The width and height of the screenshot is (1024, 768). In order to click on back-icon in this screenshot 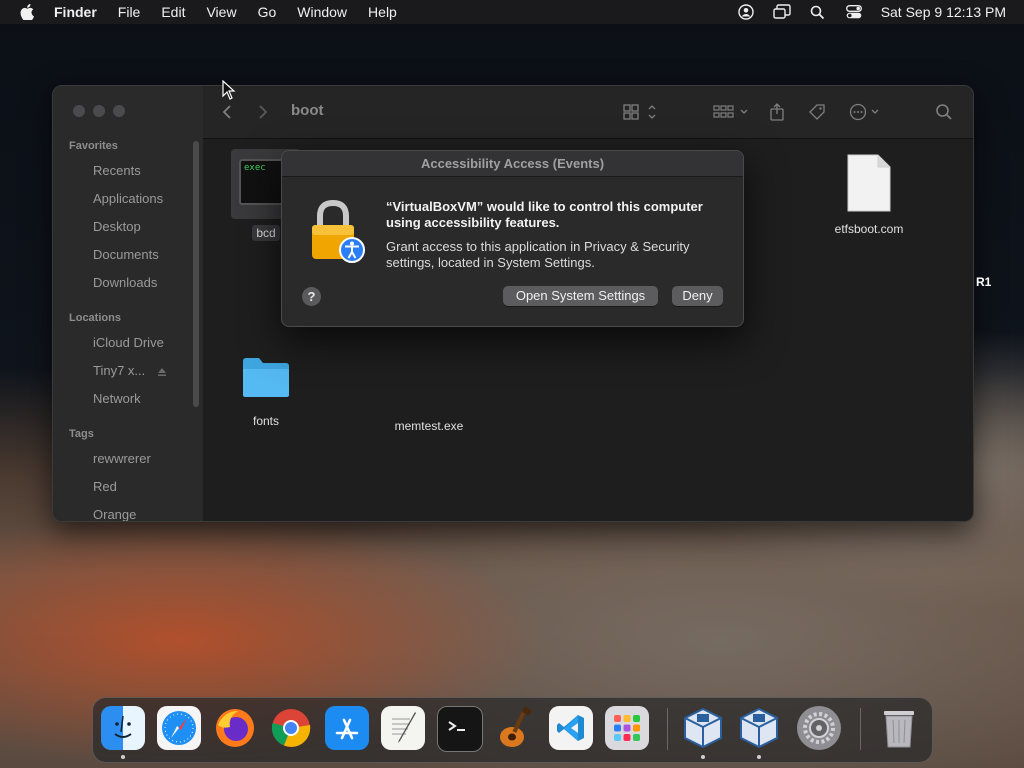, I will do `click(227, 112)`.